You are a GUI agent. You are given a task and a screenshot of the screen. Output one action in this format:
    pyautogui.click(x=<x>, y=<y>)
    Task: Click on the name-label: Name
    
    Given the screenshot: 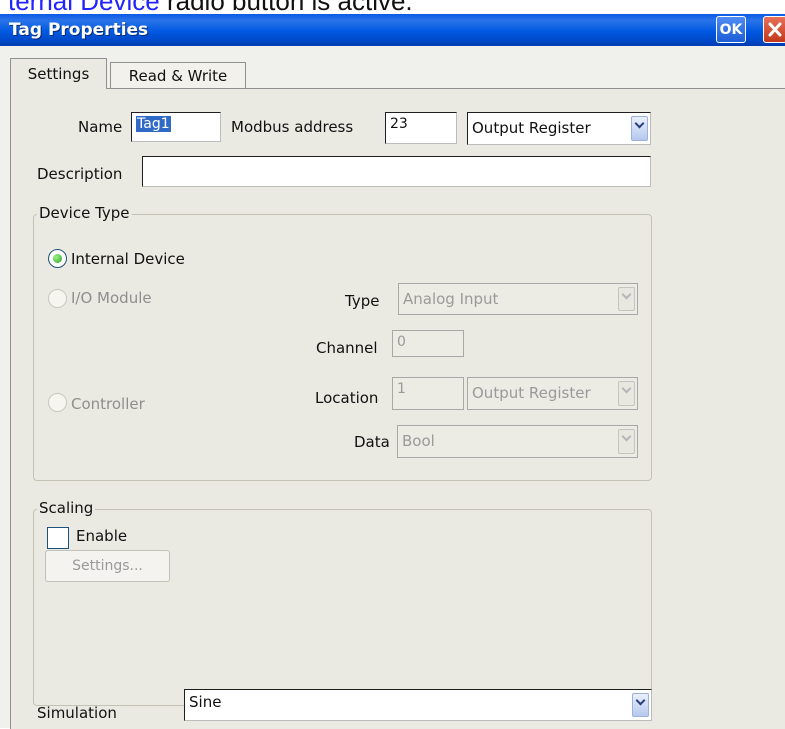 What is the action you would take?
    pyautogui.click(x=100, y=127)
    